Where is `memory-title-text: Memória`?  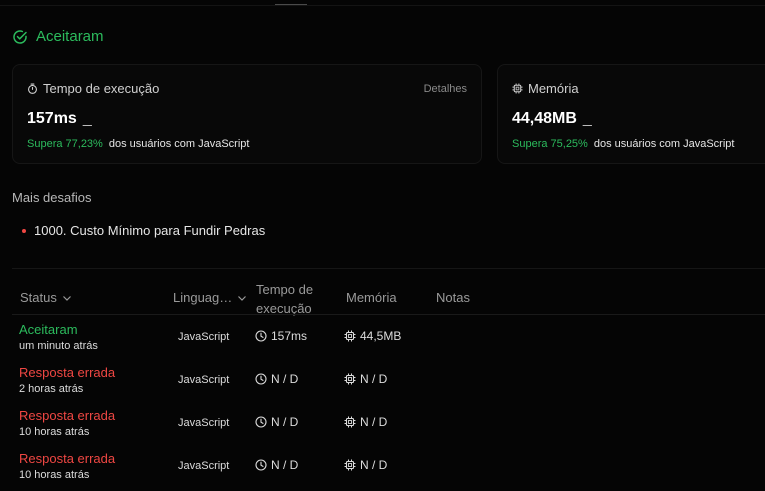
memory-title-text: Memória is located at coordinates (553, 88).